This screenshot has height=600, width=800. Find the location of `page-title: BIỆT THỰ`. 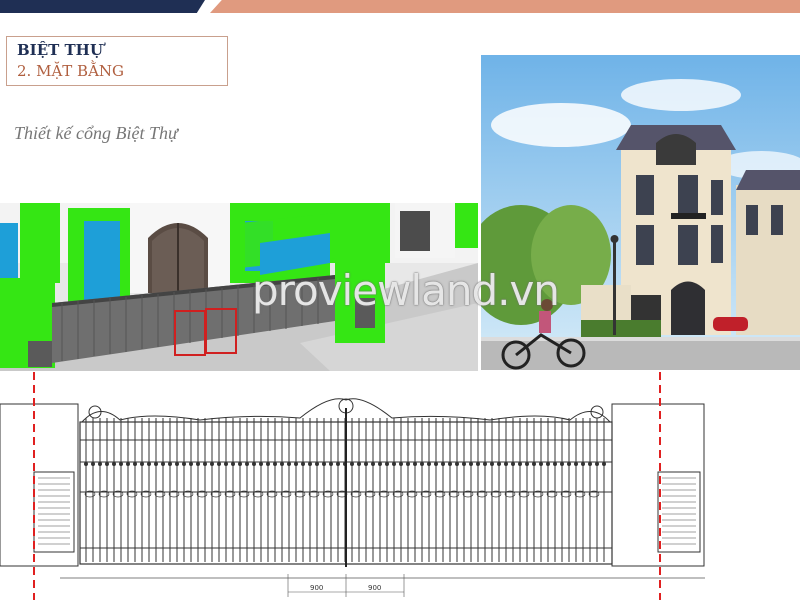

page-title: BIỆT THỰ is located at coordinates (60, 50).